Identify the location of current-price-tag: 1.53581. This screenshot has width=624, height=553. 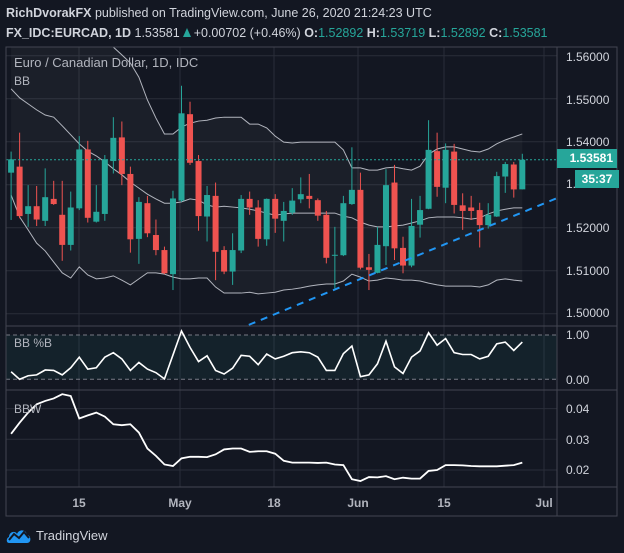
(587, 158).